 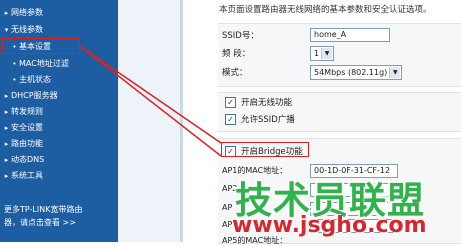 I want to click on watermark-url: www.jsgho.com, so click(x=329, y=225).